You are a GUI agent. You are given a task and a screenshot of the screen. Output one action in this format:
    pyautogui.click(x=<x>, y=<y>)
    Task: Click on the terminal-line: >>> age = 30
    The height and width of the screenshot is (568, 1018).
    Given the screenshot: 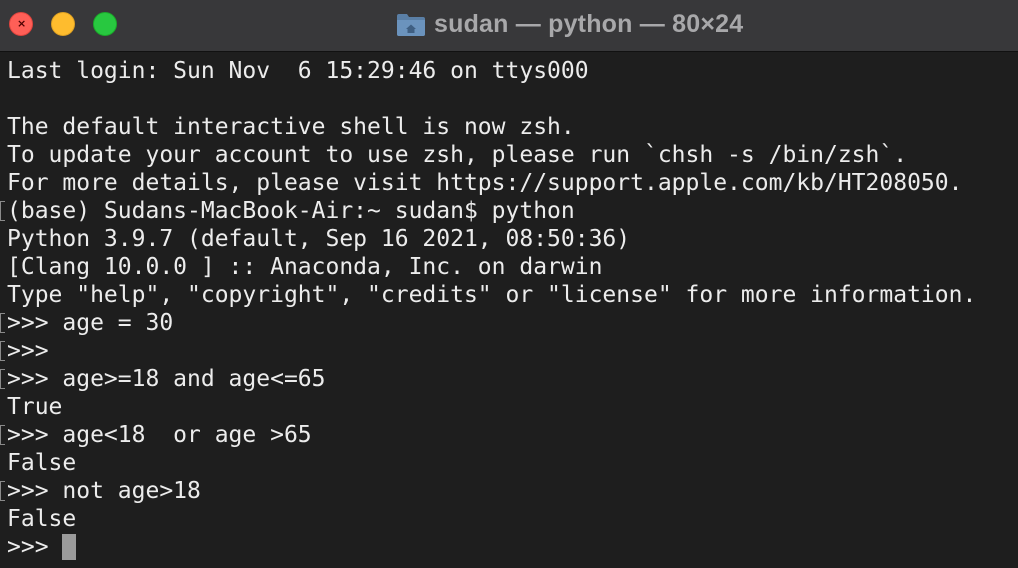 What is the action you would take?
    pyautogui.click(x=488, y=323)
    